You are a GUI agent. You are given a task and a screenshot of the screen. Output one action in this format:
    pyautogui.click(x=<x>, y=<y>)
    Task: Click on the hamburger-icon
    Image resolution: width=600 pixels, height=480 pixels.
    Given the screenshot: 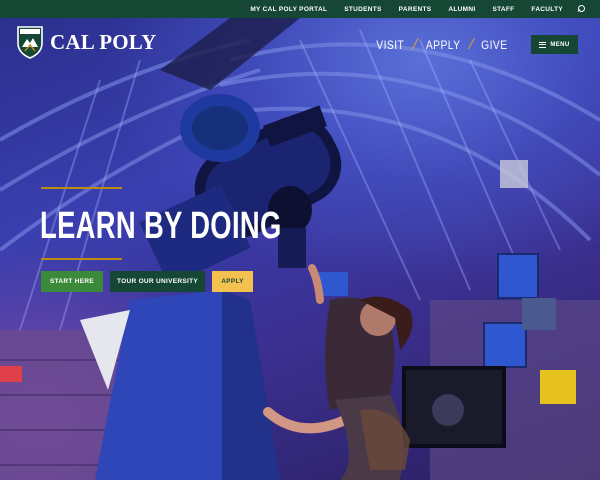 What is the action you would take?
    pyautogui.click(x=543, y=44)
    